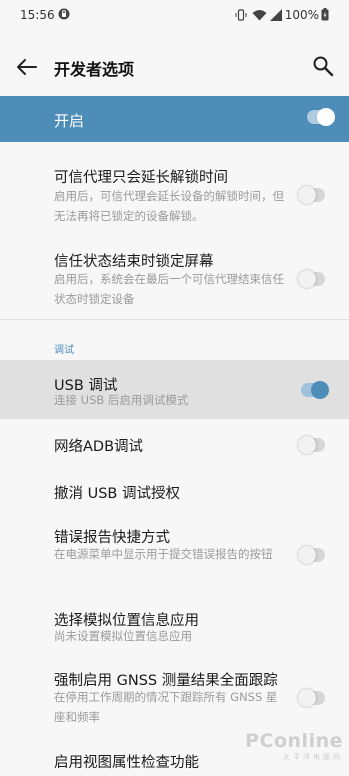 The image size is (349, 776). What do you see at coordinates (259, 15) in the screenshot?
I see `wifi-icon` at bounding box center [259, 15].